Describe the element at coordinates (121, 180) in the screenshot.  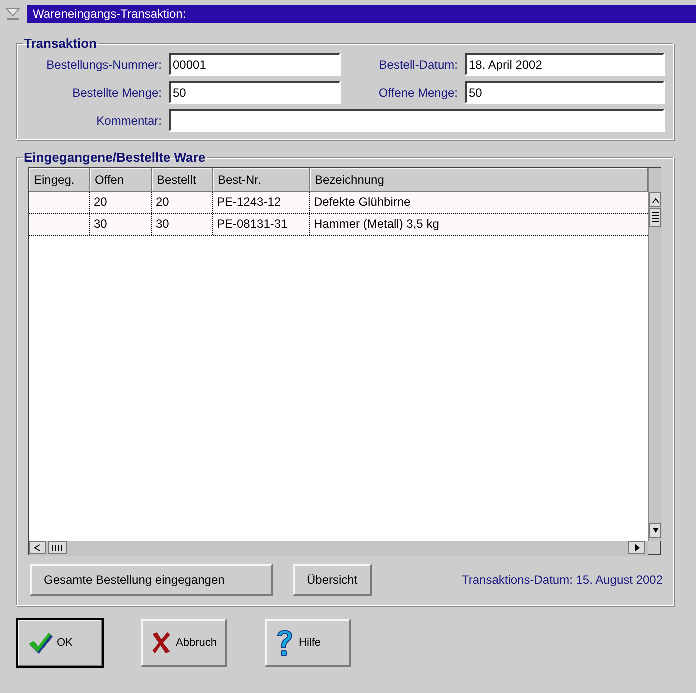
I see `column-header: Offen` at that location.